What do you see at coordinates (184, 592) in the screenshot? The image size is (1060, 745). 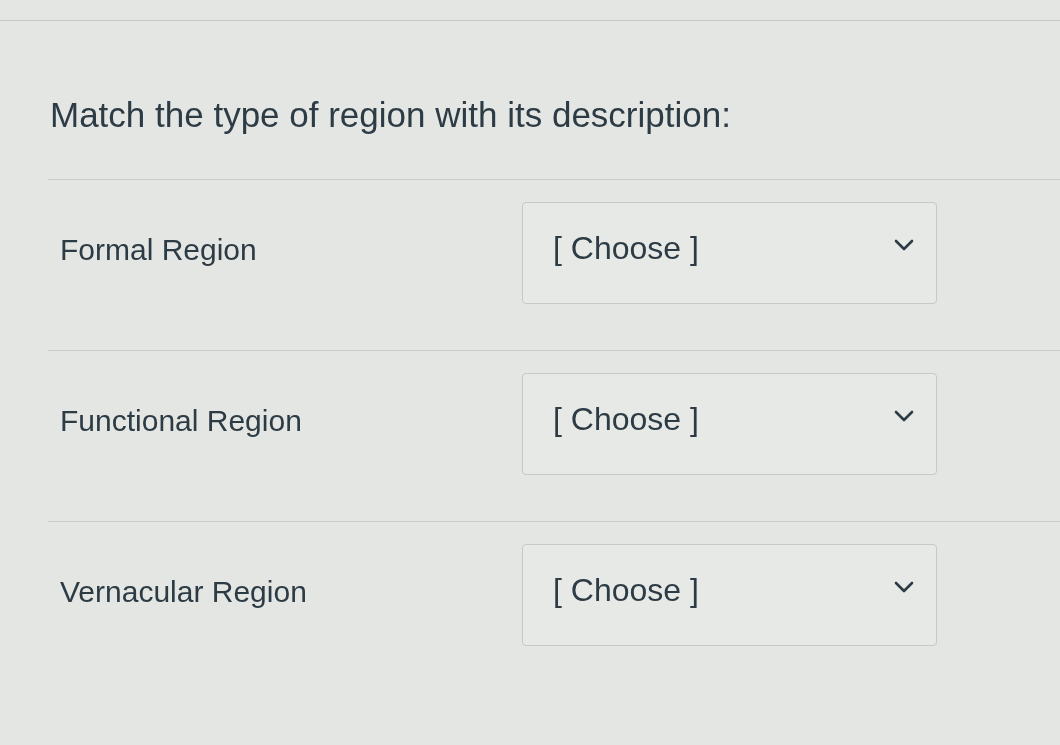 I see `region-label: Vernacular Region` at bounding box center [184, 592].